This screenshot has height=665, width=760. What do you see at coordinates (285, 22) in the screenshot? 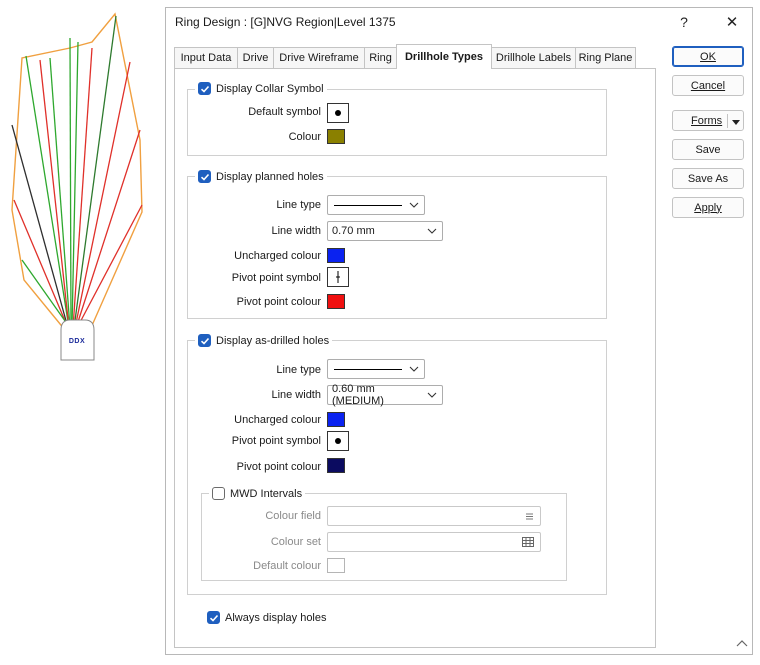
I see `dialog-title: Ring Design : [G]NVG Region|Level 1375` at bounding box center [285, 22].